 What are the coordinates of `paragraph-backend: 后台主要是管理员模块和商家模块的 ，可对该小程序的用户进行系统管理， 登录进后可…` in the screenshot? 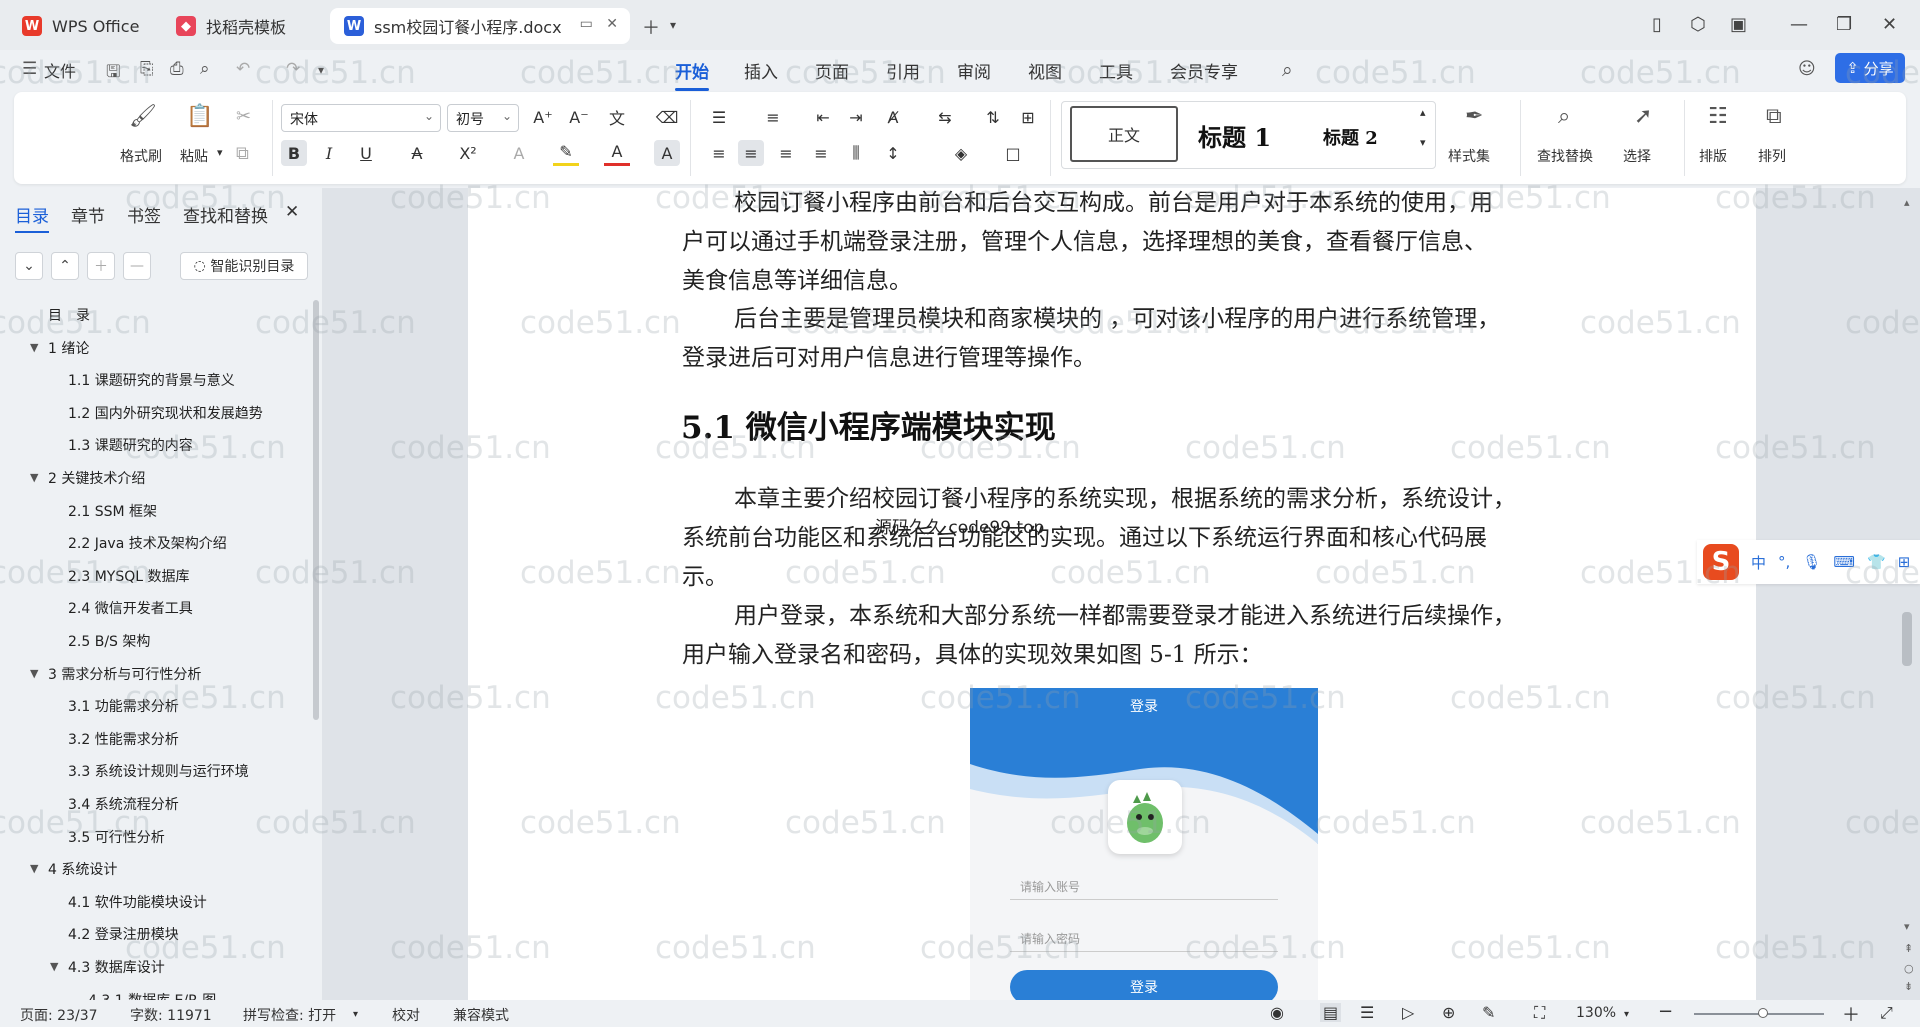 It's located at (1142, 339).